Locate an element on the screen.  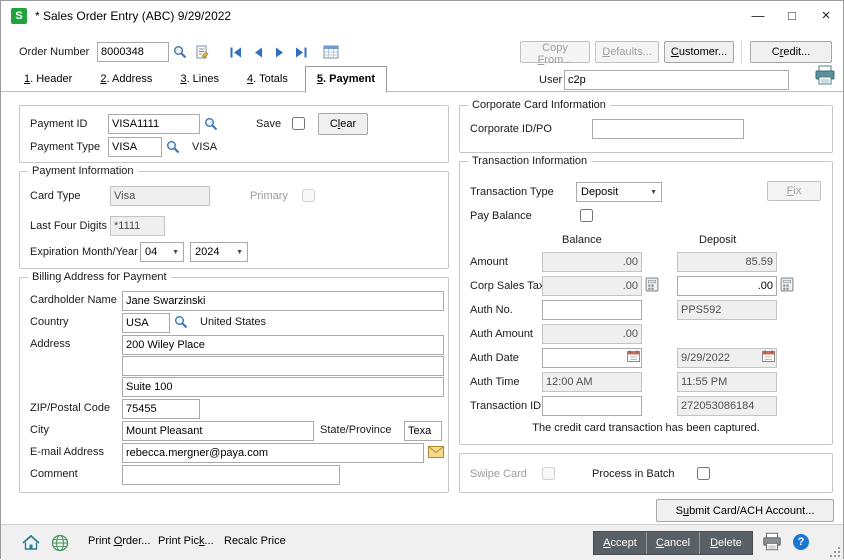
tab-payment: 5. Payment is located at coordinates (345, 79).